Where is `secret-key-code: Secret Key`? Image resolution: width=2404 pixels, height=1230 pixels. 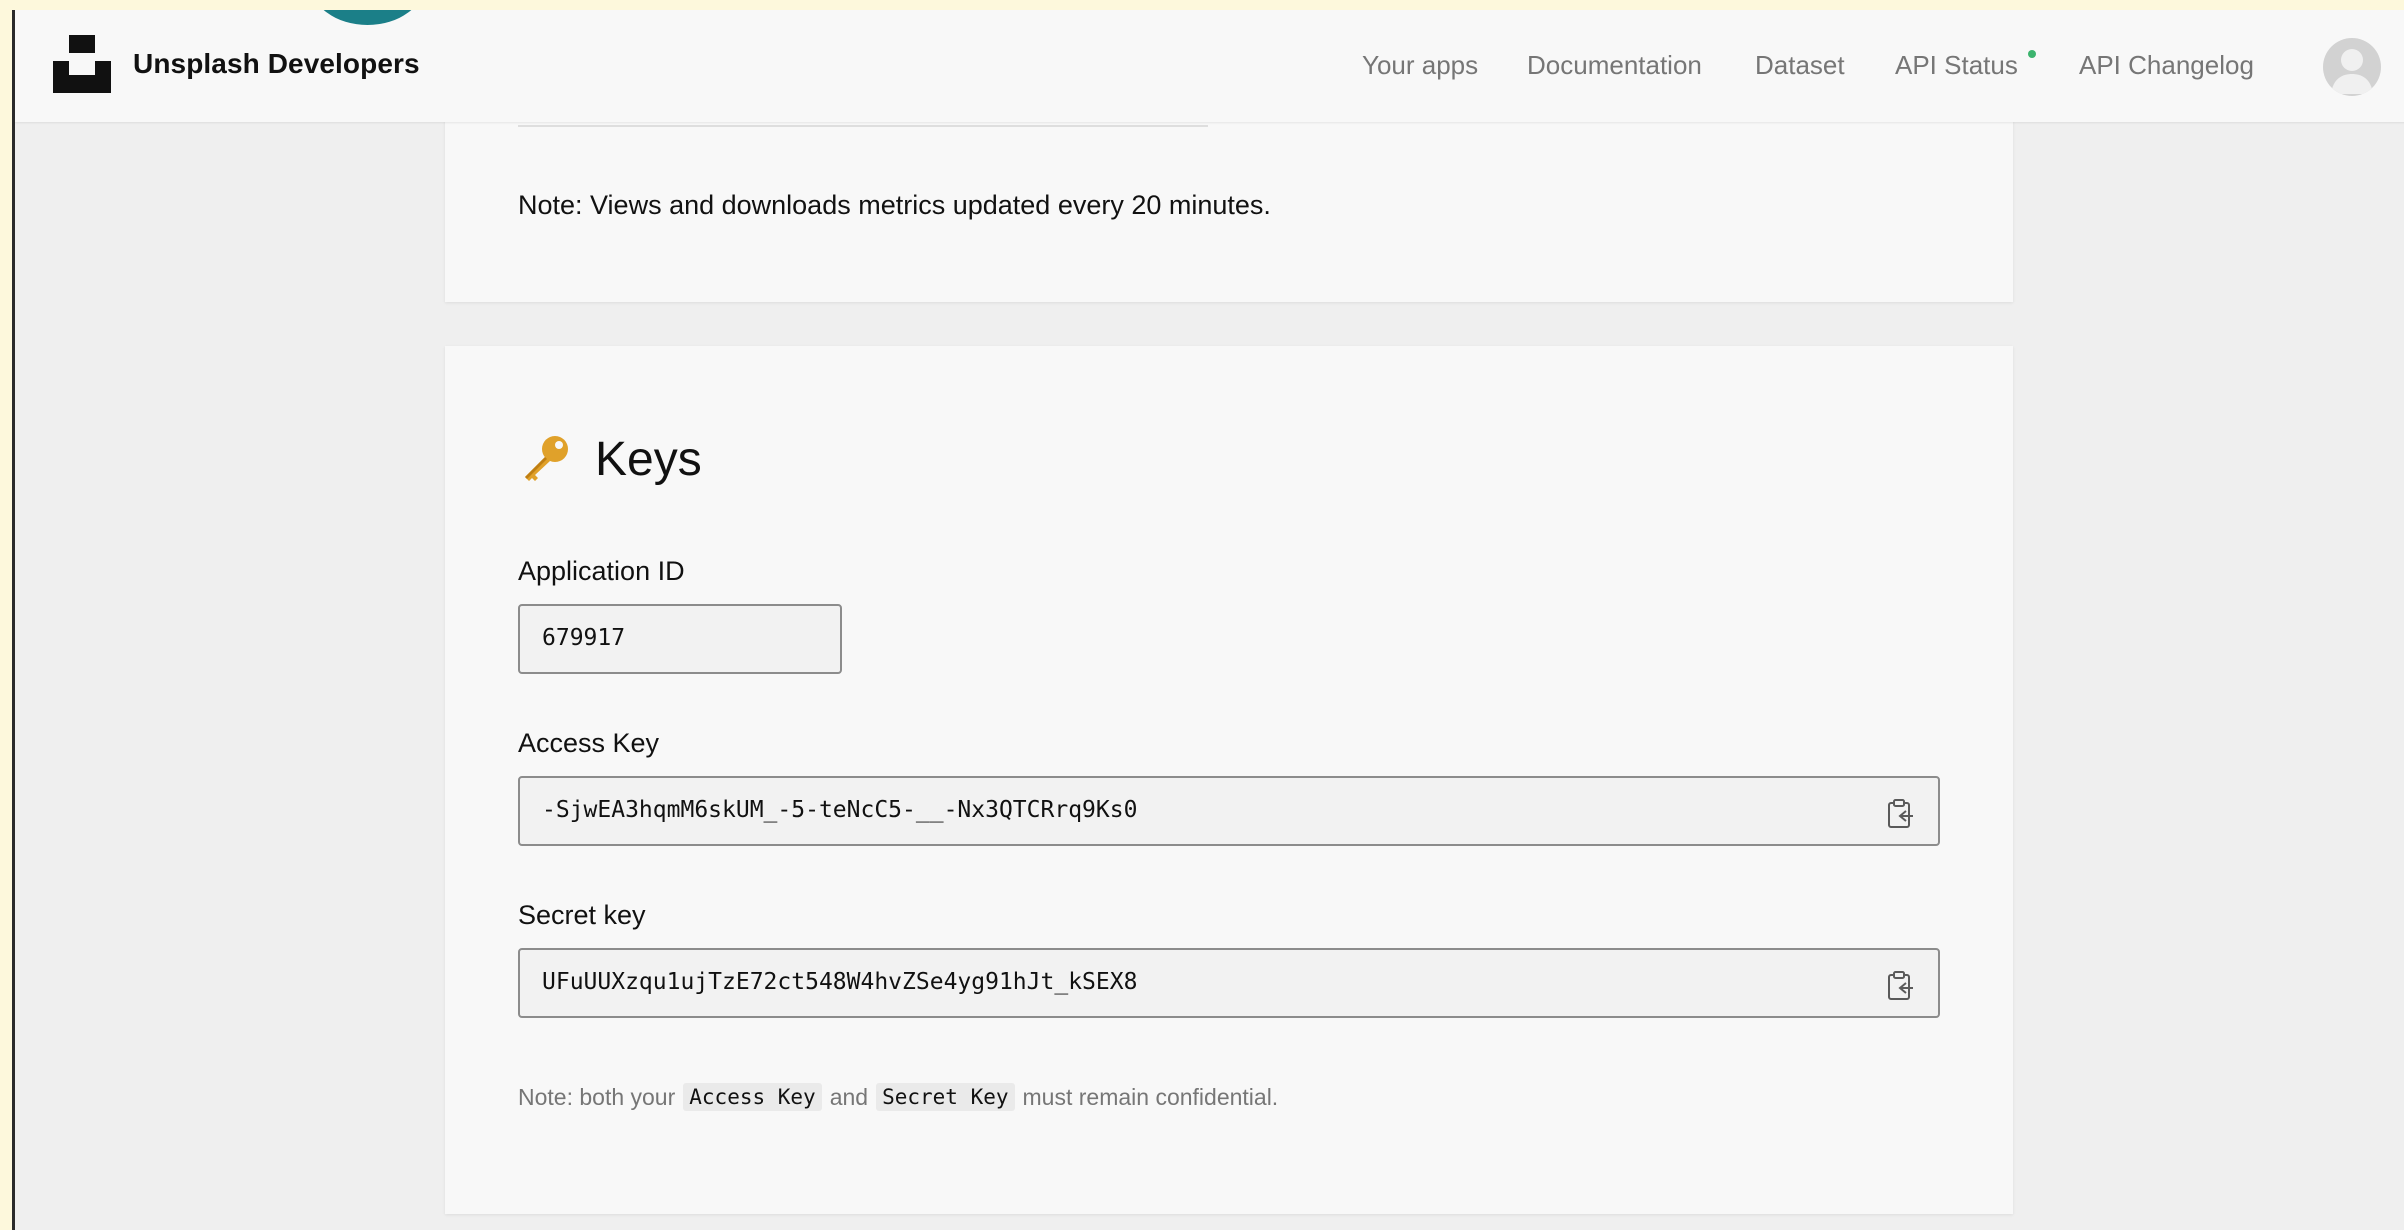
secret-key-code: Secret Key is located at coordinates (945, 1097).